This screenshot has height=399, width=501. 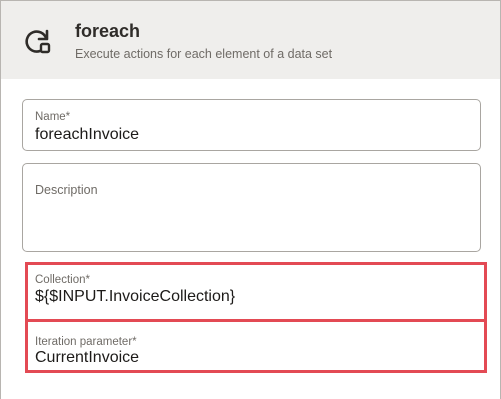 What do you see at coordinates (108, 31) in the screenshot?
I see `page-title: foreach` at bounding box center [108, 31].